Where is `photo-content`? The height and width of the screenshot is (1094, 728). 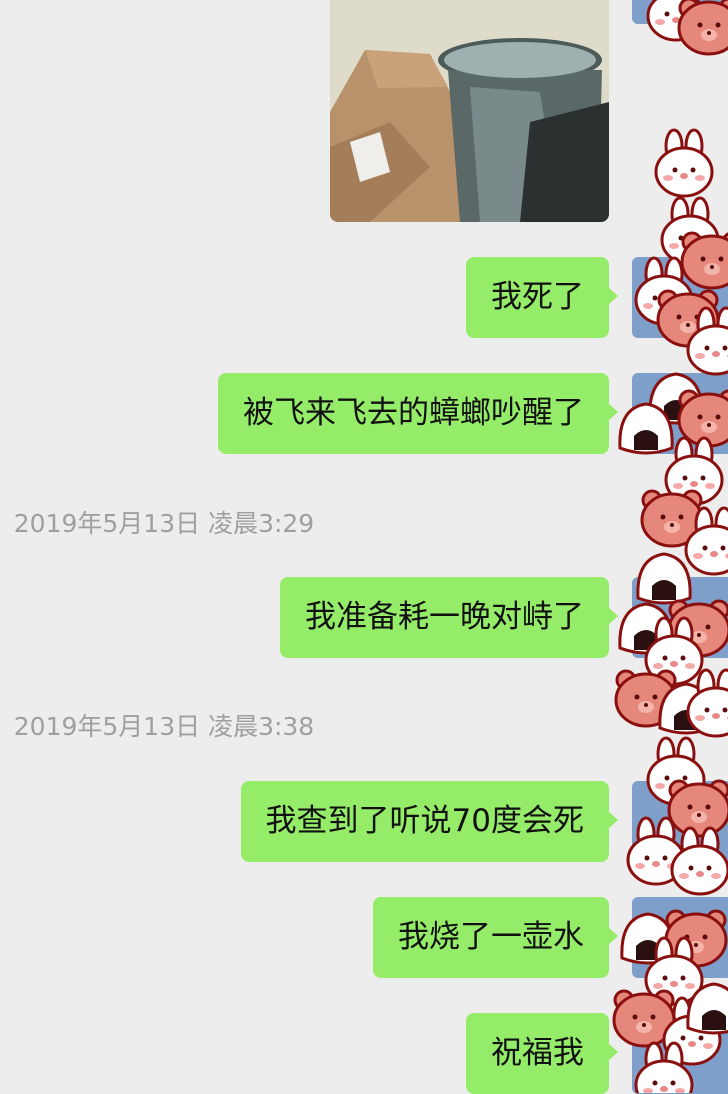
photo-content is located at coordinates (469, 111).